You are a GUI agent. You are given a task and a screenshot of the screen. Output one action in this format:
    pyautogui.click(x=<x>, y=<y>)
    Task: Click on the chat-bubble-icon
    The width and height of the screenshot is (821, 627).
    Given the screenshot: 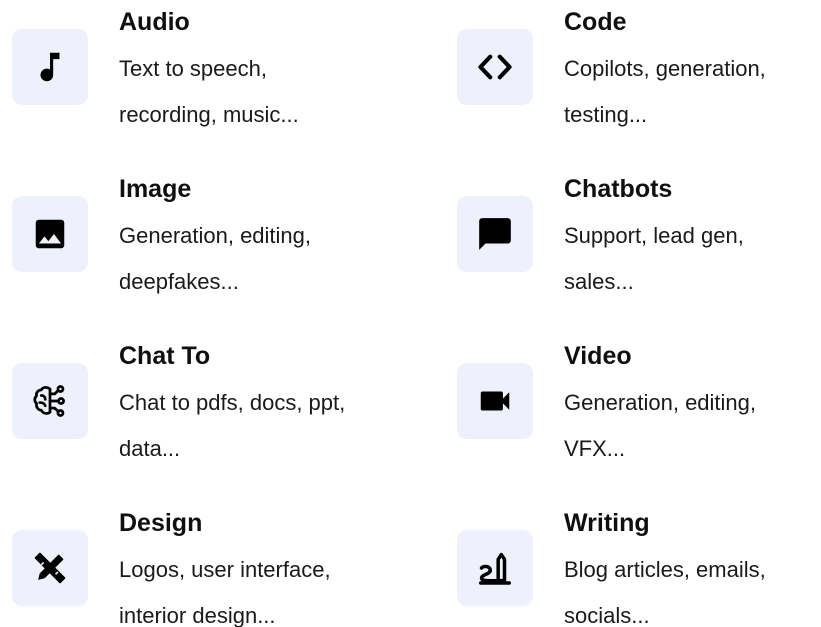 What is the action you would take?
    pyautogui.click(x=495, y=234)
    